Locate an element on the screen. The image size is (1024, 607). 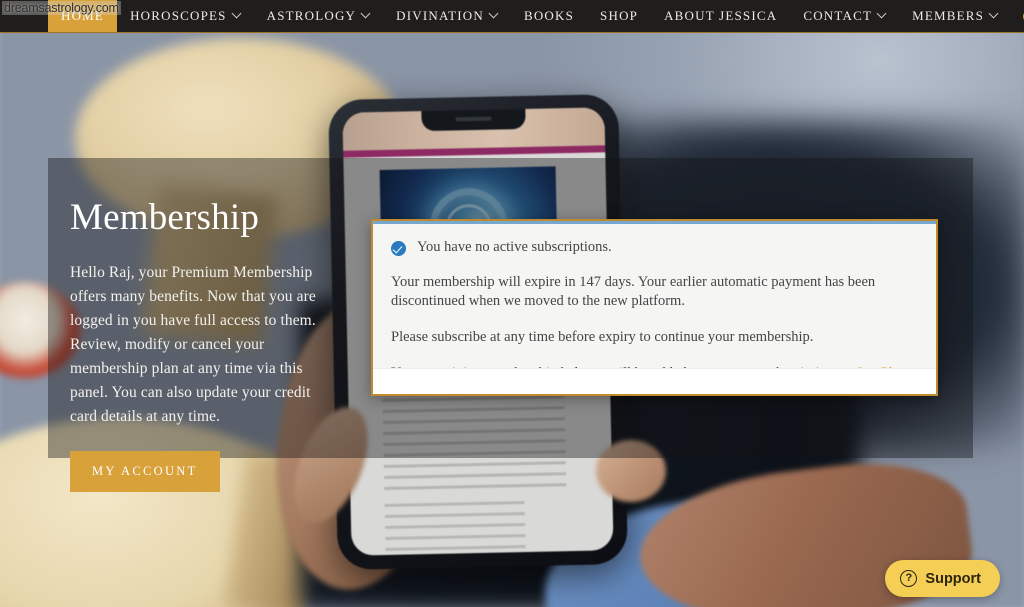
nav-item-label: BOOKS is located at coordinates (549, 15).